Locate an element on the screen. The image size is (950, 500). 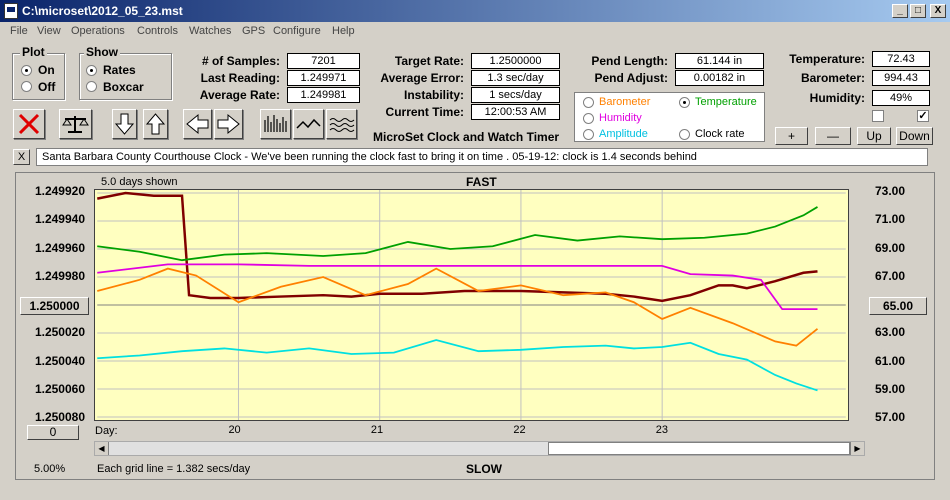
show-boxcar-radio is located at coordinates (91, 86).